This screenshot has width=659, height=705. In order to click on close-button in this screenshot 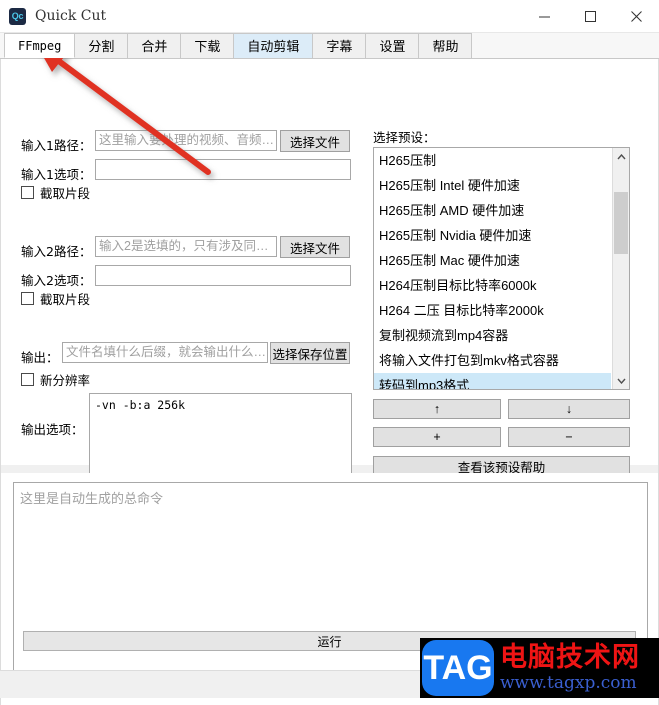, I will do `click(636, 16)`.